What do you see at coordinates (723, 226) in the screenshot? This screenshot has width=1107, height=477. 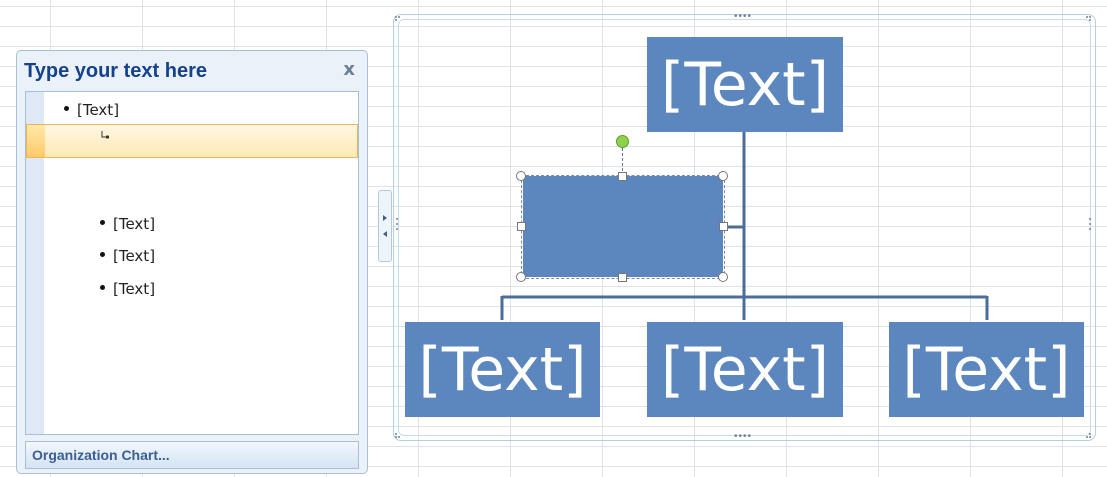 I see `resize-handle-right` at bounding box center [723, 226].